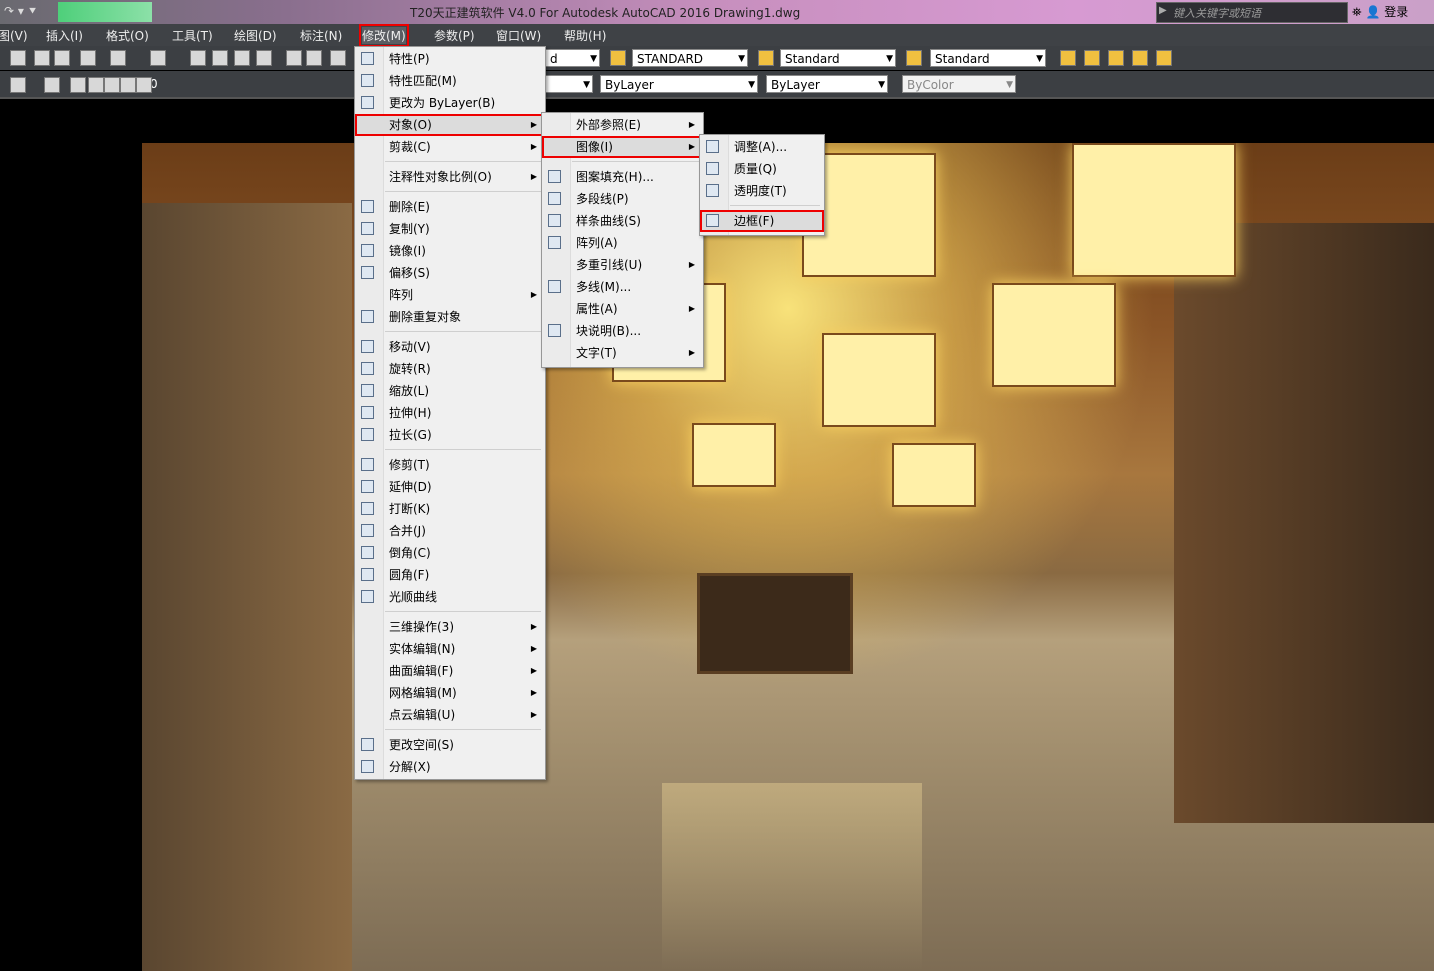  I want to click on search-placeholder: 键入关键字或短语, so click(1217, 13).